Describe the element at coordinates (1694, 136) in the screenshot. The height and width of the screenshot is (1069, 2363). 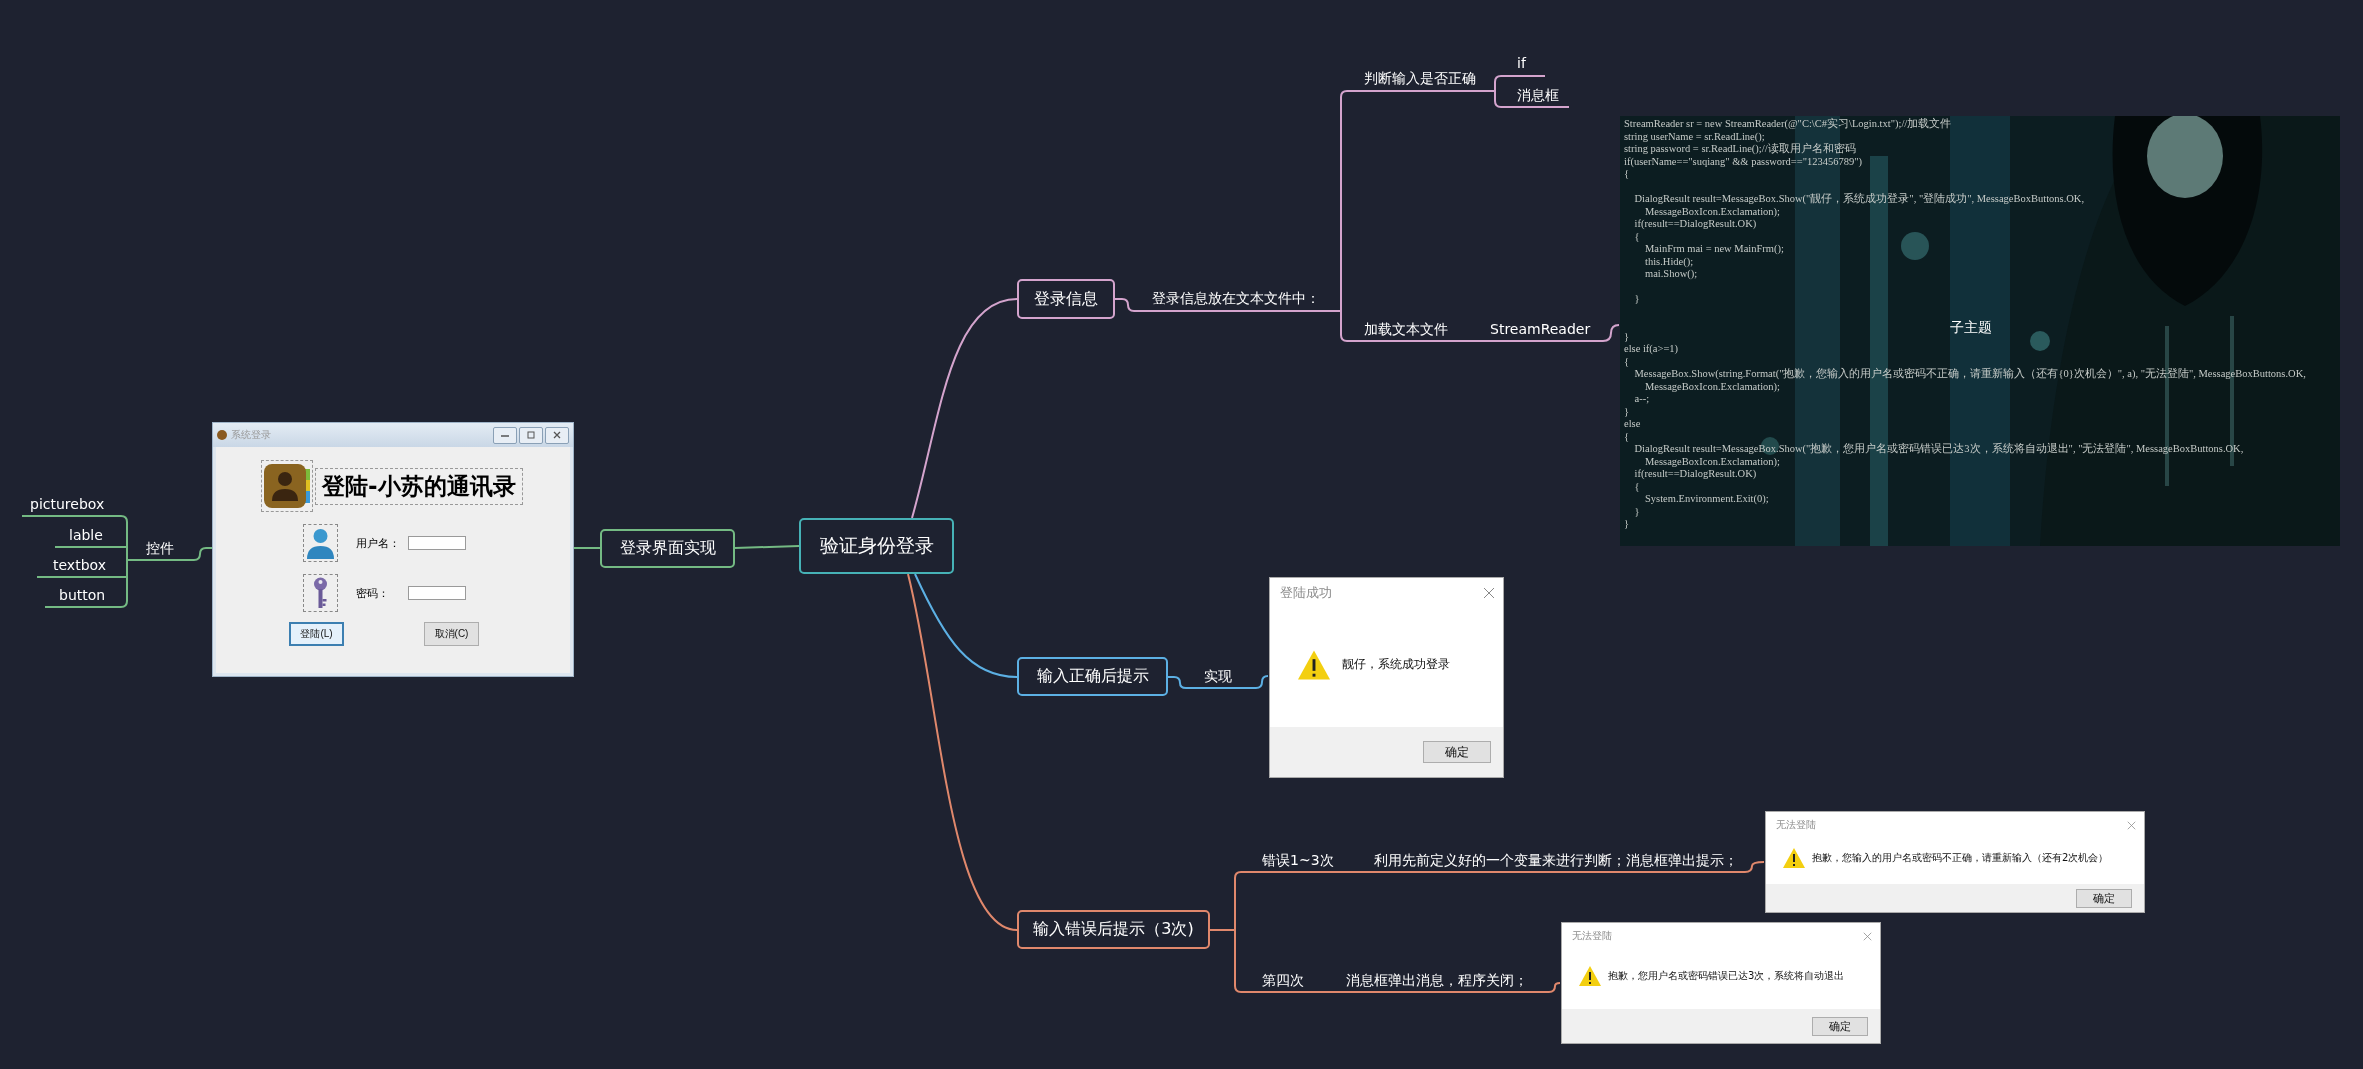
I see `code-line: string userName = sr.ReadLine();` at that location.